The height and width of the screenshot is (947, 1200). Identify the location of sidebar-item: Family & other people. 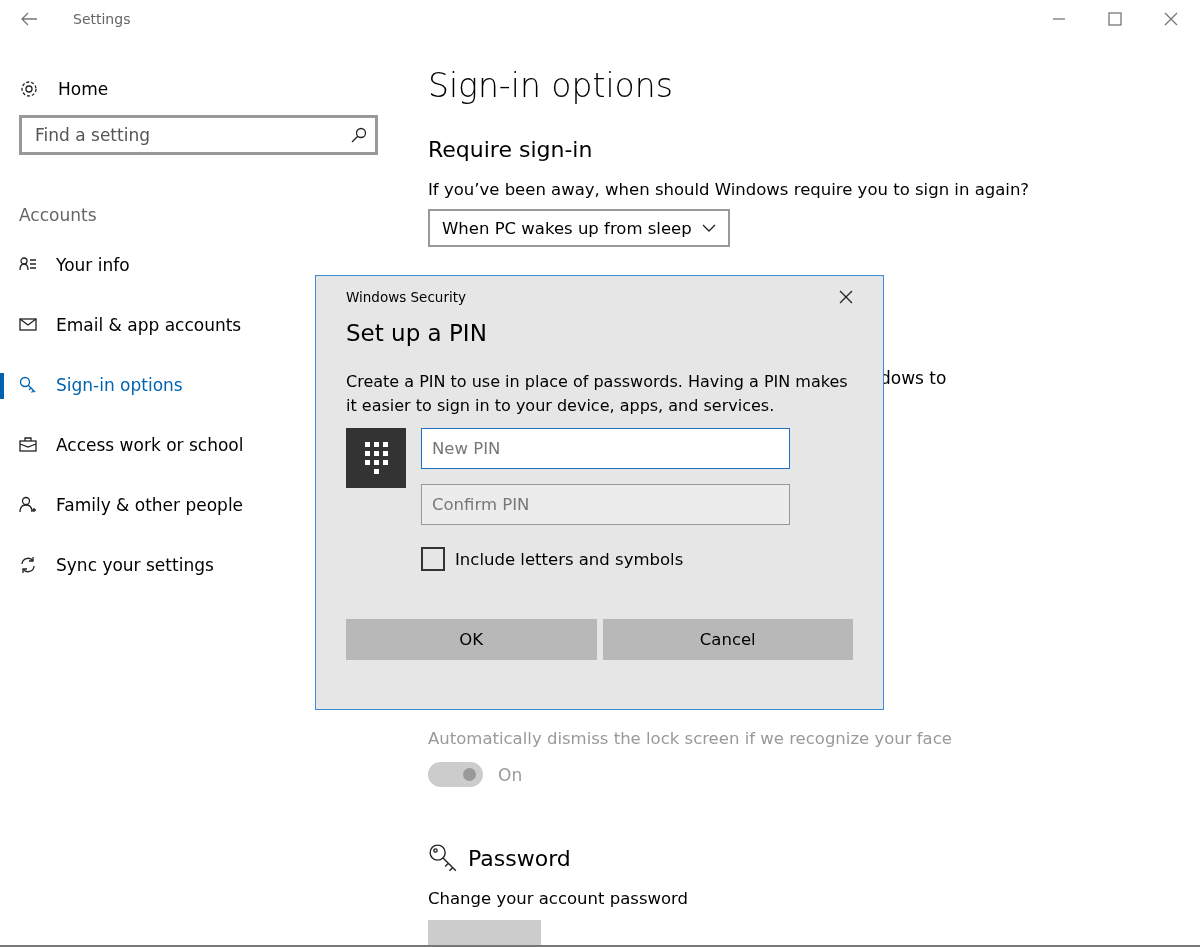
(150, 505).